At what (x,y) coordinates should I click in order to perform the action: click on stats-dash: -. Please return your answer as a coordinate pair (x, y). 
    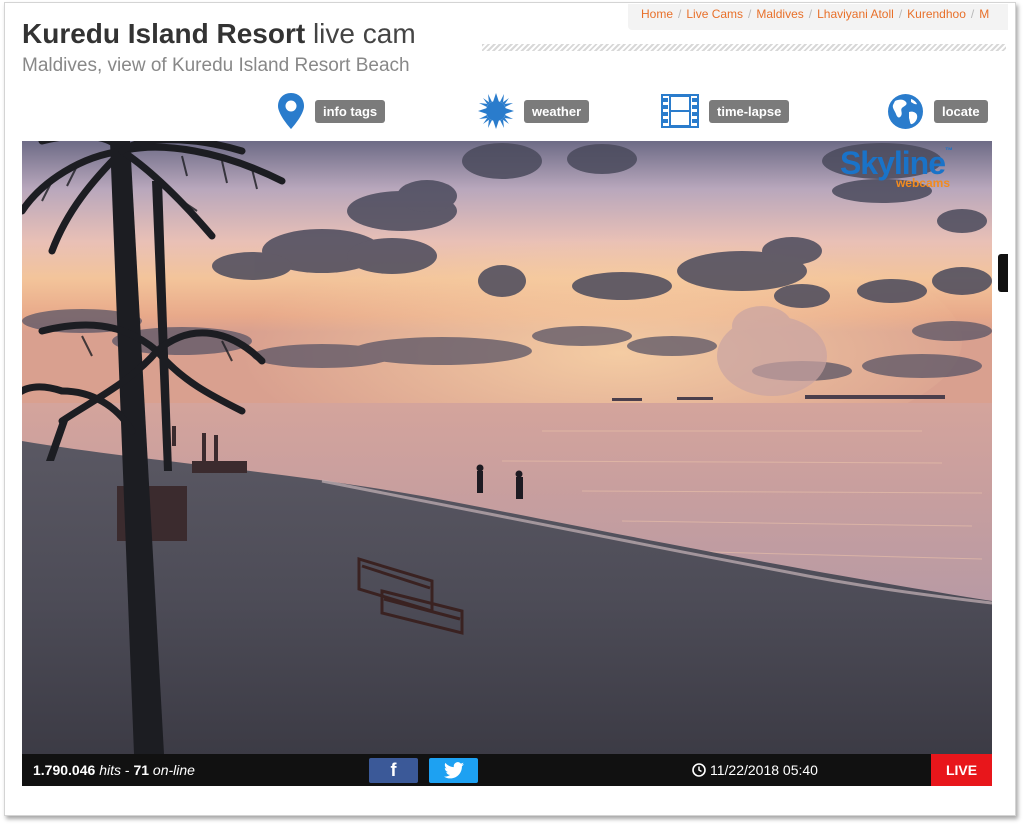
    Looking at the image, I should click on (127, 770).